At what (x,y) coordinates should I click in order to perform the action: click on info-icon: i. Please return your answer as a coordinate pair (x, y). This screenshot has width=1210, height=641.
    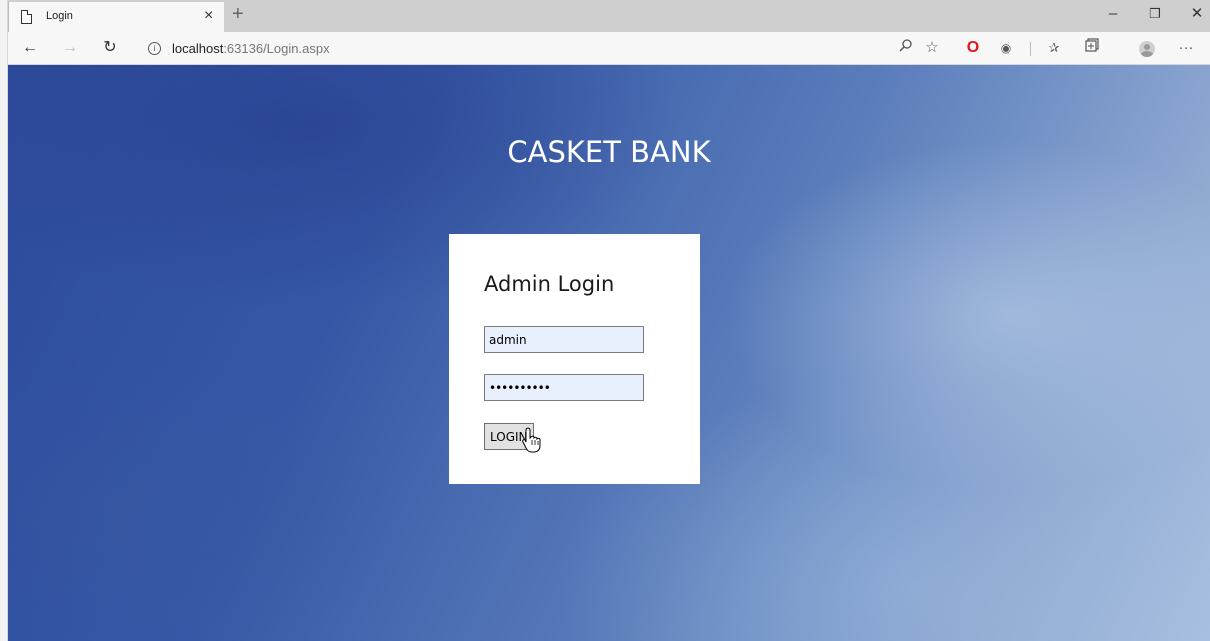
    Looking at the image, I should click on (154, 48).